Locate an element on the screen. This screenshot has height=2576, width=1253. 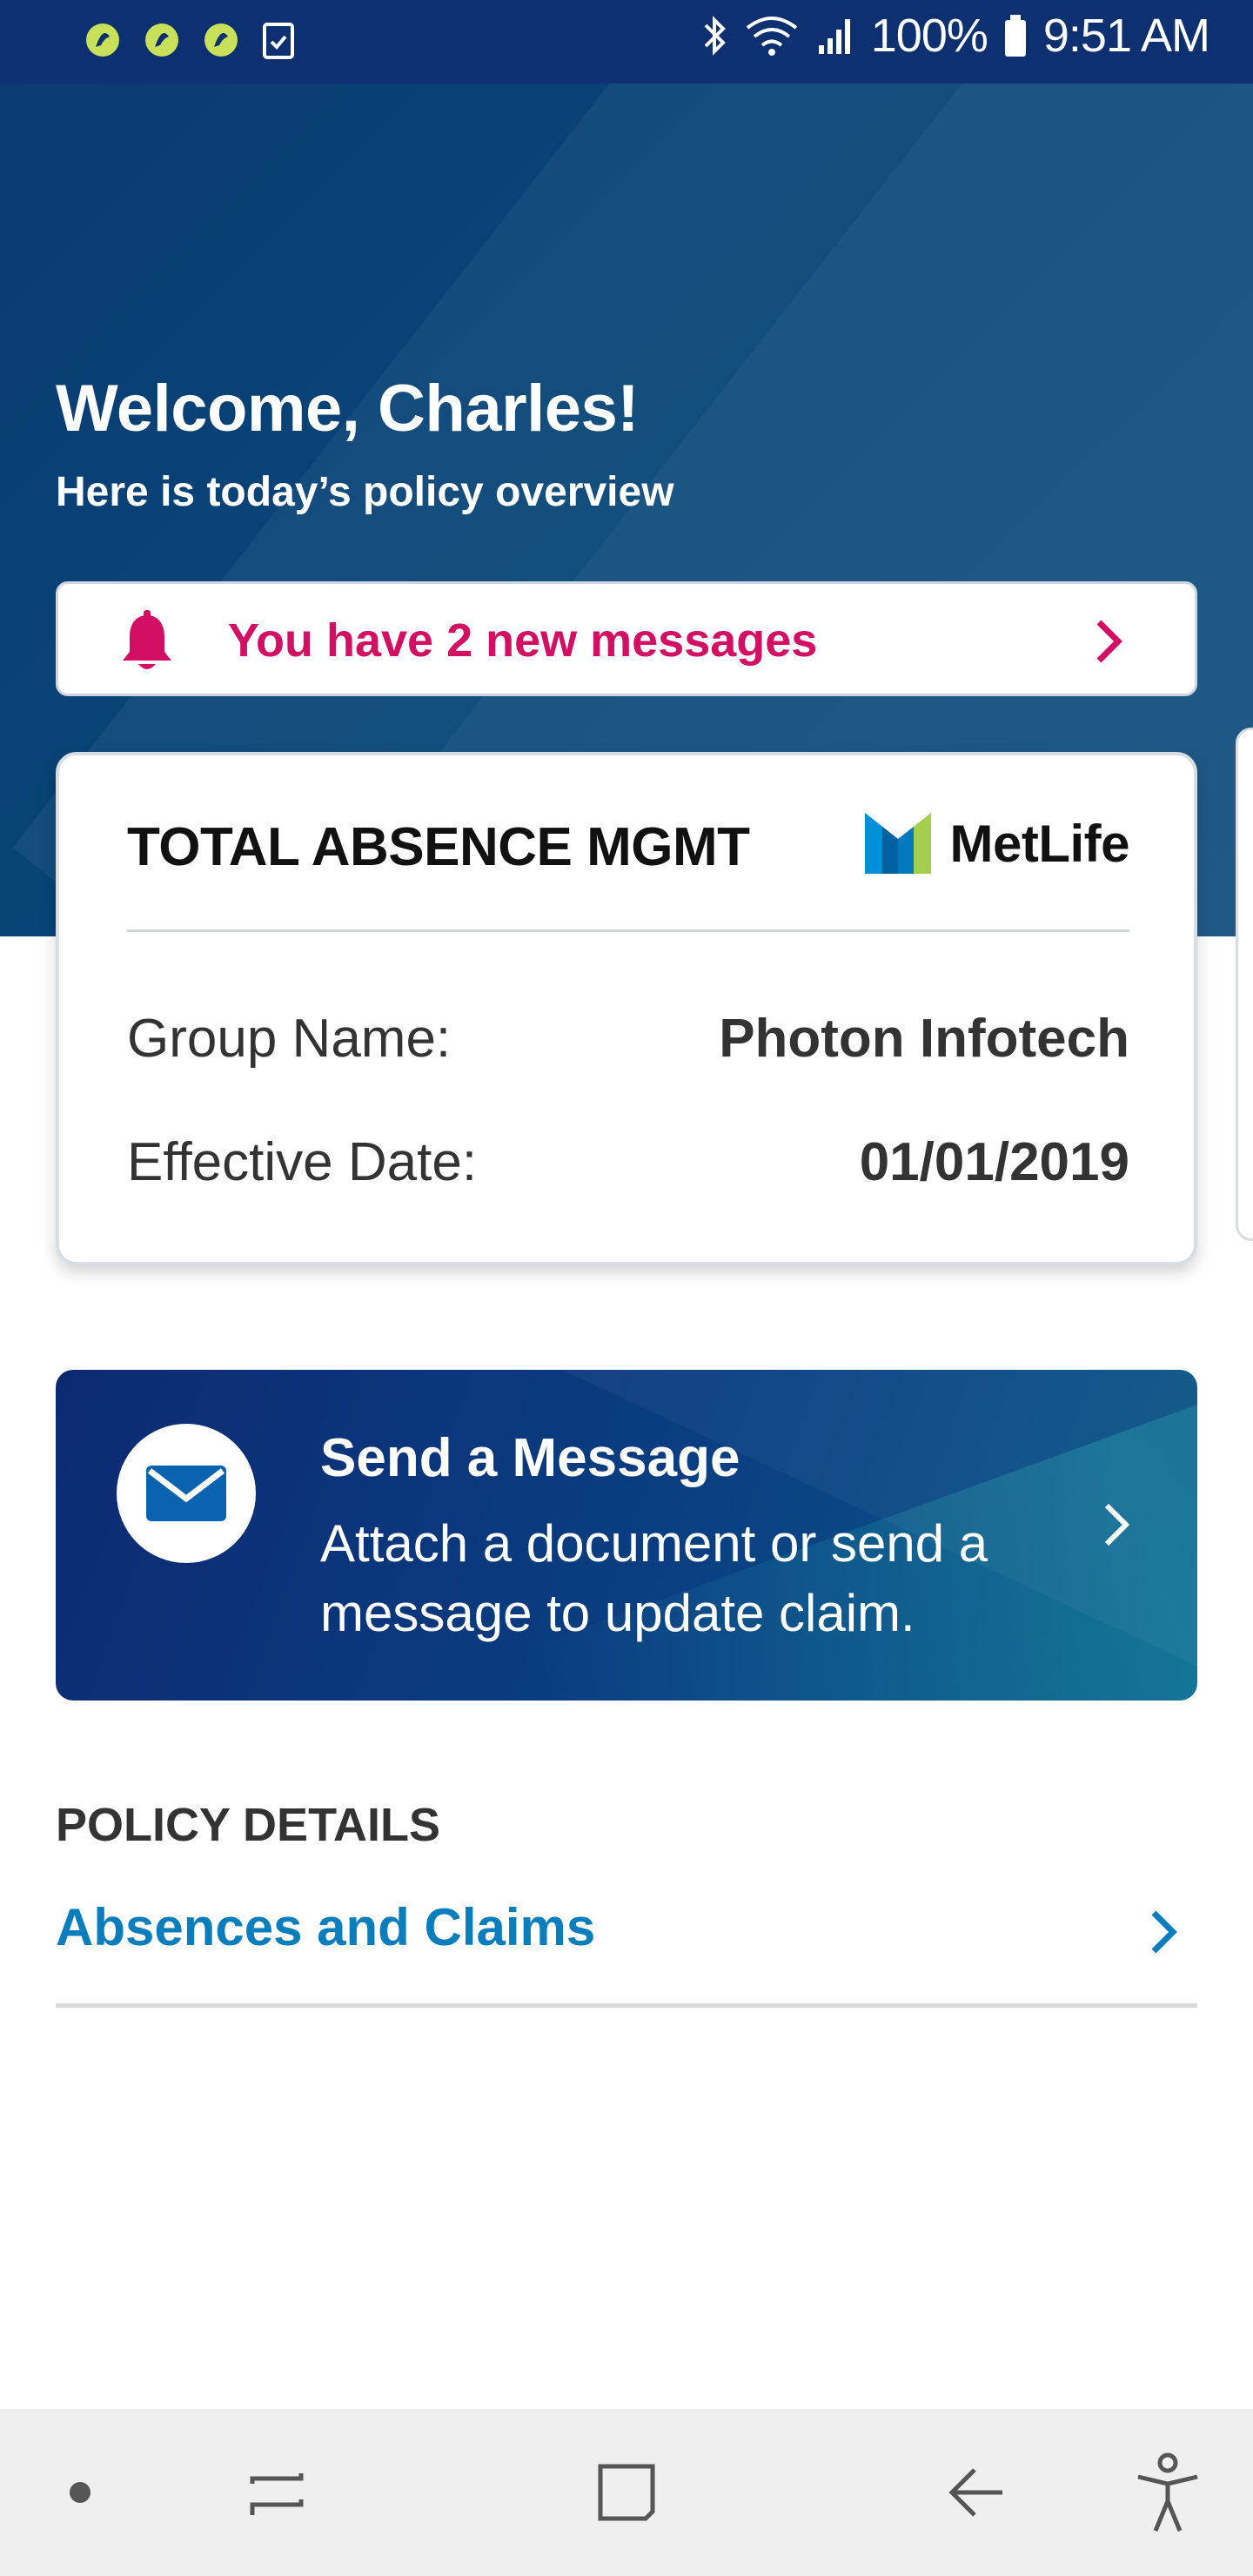
system-navigation-bar is located at coordinates (626, 2492).